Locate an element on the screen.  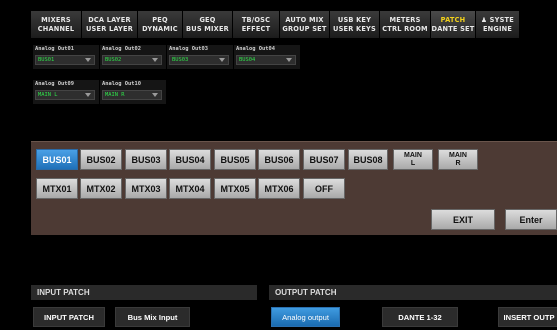
tab-dca-layer: DCA LAYER USER LAYER is located at coordinates (110, 24).